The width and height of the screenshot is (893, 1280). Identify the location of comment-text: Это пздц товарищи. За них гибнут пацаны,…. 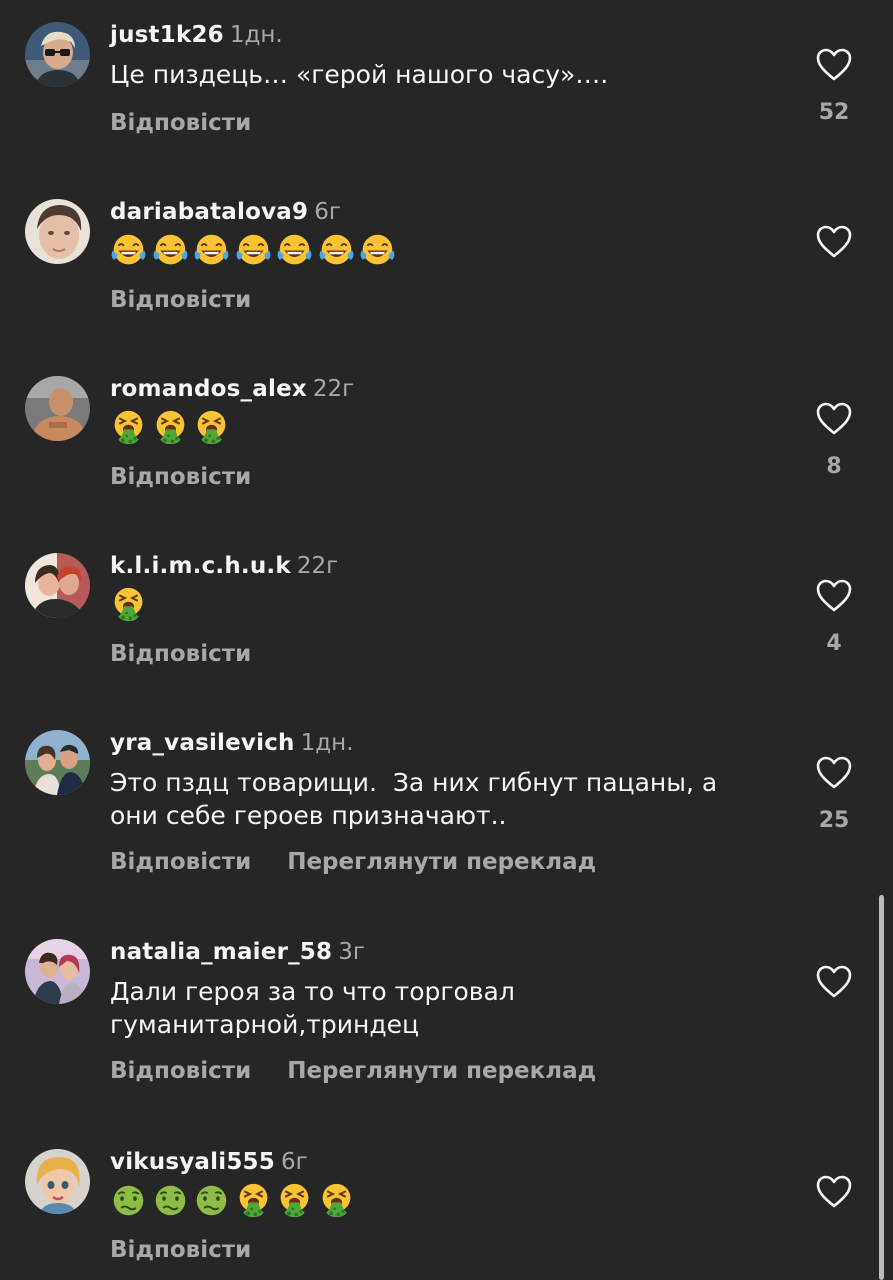
(418, 799).